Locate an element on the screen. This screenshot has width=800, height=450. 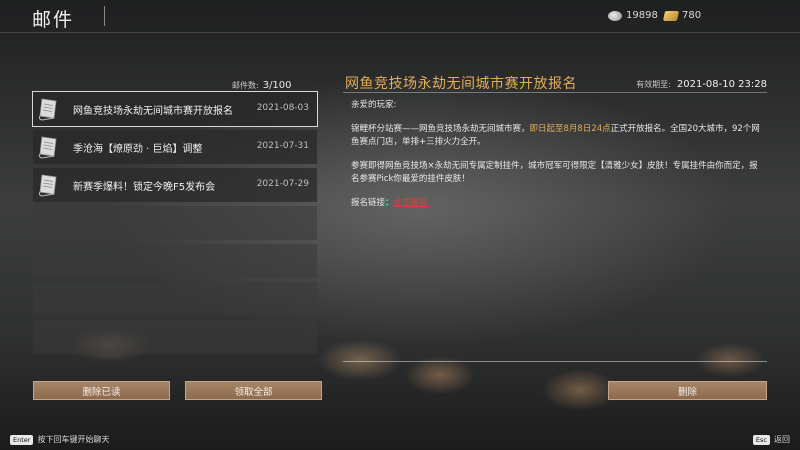
expiry-label: 有效期至: is located at coordinates (653, 84).